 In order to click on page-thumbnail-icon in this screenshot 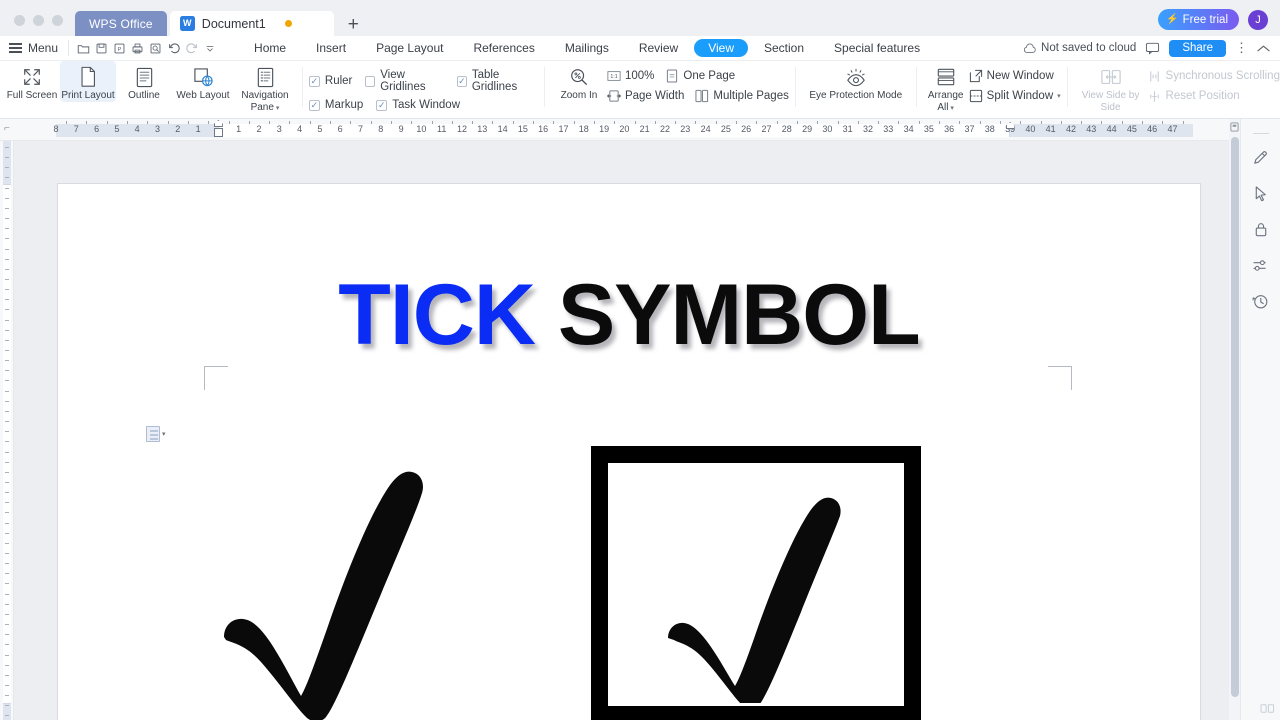, I will do `click(1234, 127)`.